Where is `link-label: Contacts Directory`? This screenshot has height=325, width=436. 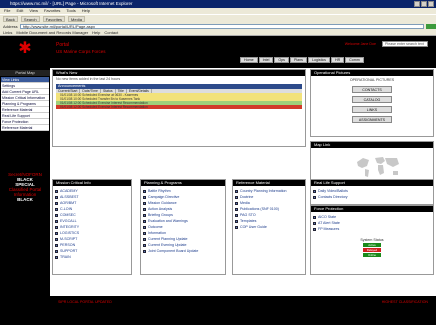
link-label: Contacts Directory is located at coordinates (333, 197).